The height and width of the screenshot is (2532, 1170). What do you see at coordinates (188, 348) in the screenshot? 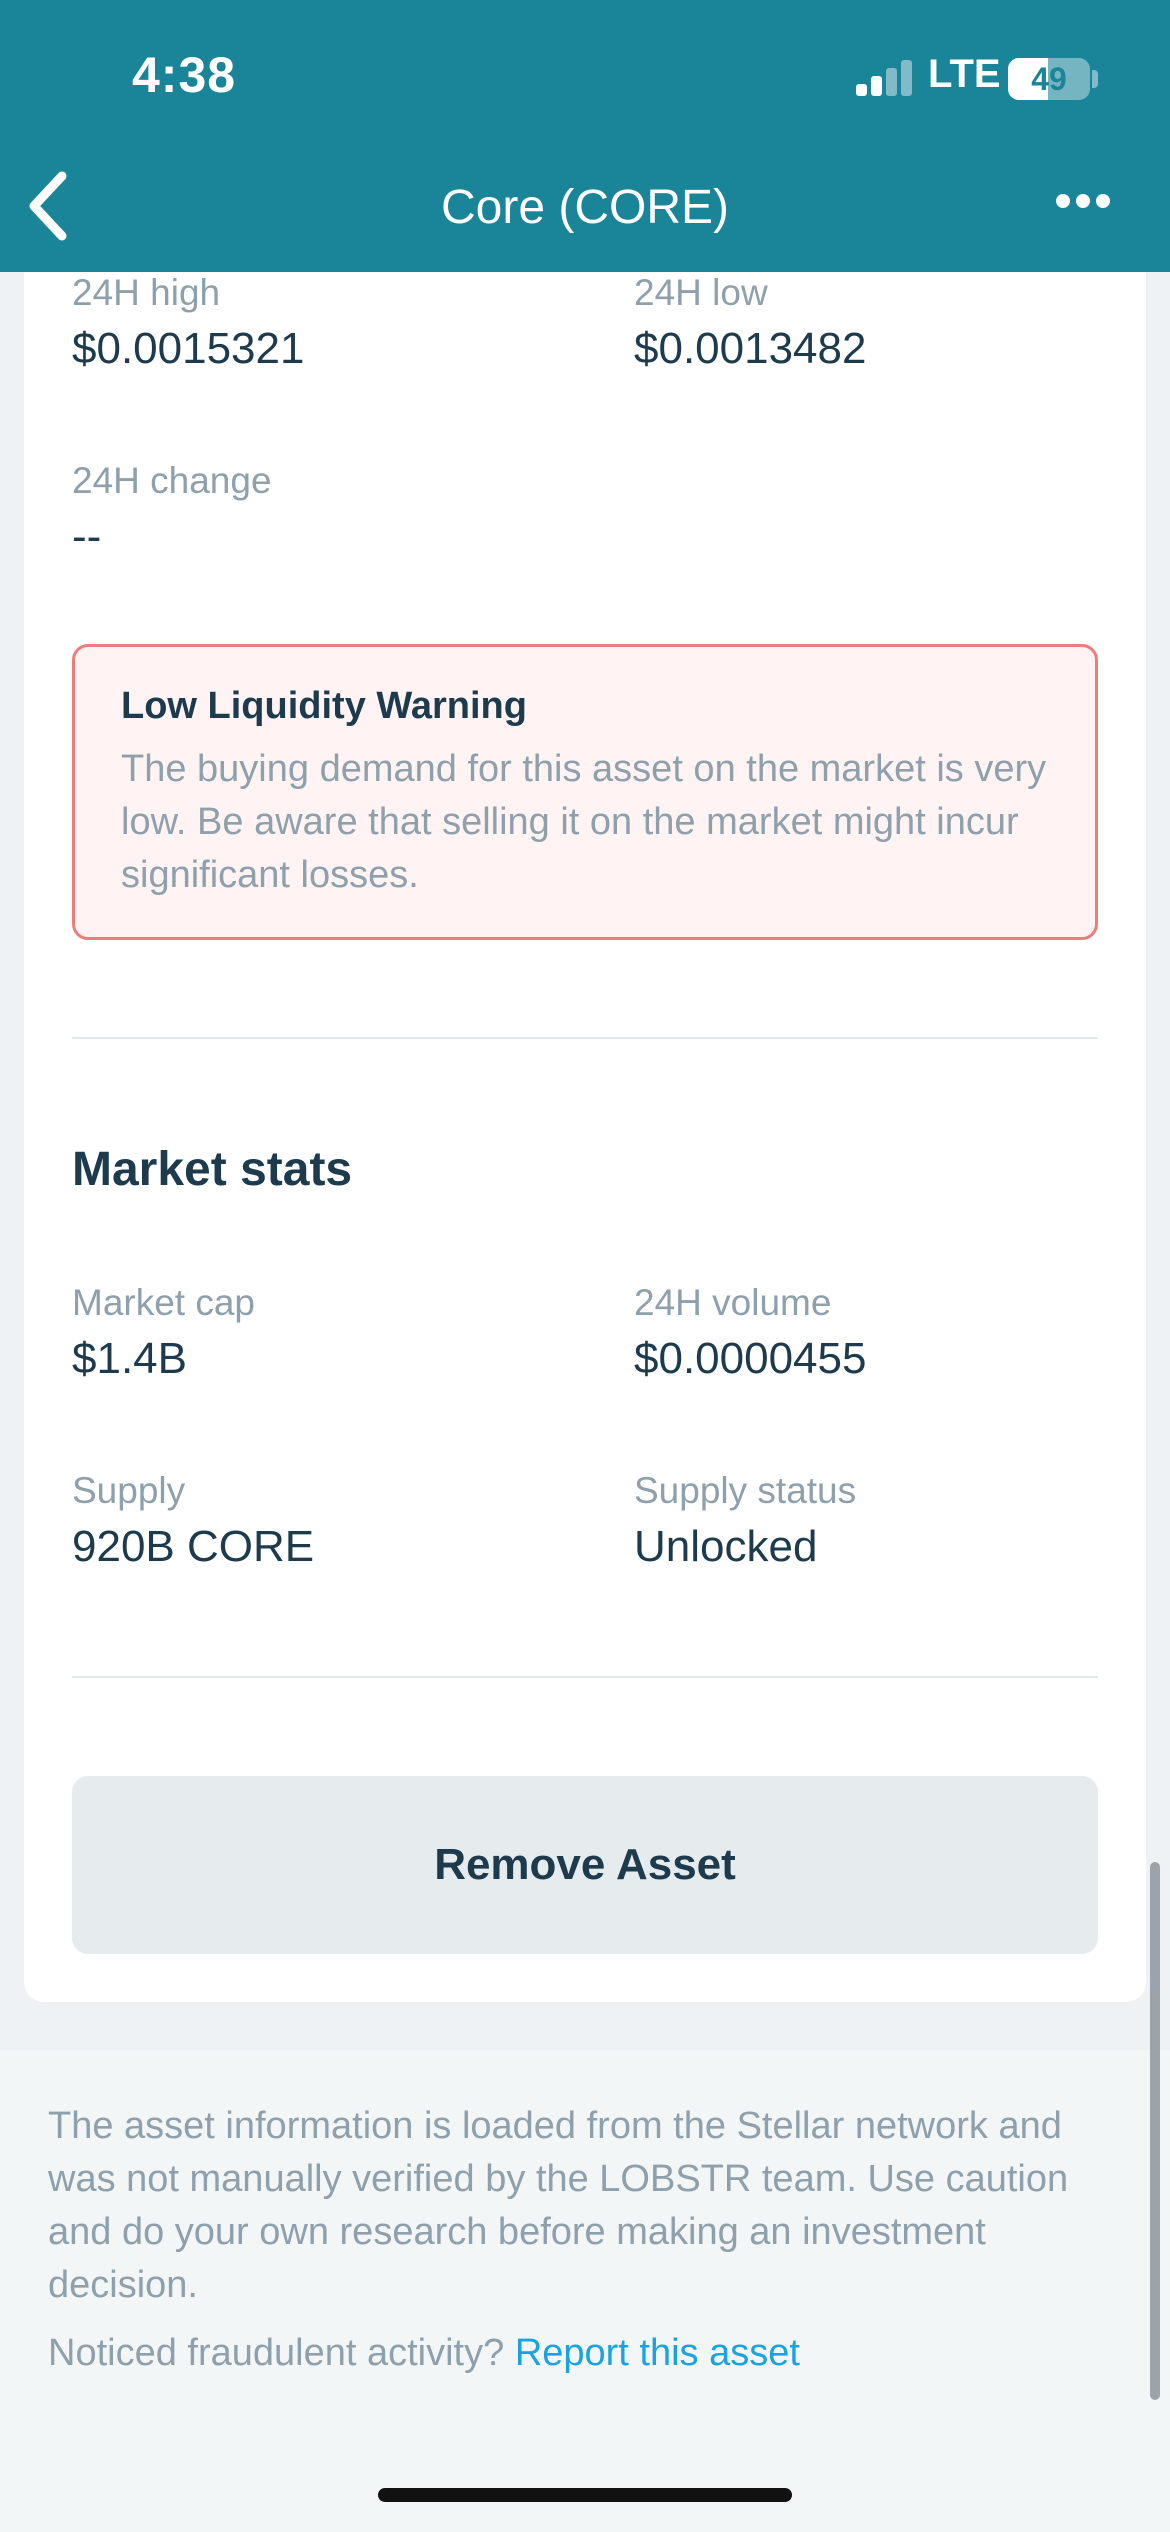
I see `high-24h-value: $0.0015321` at bounding box center [188, 348].